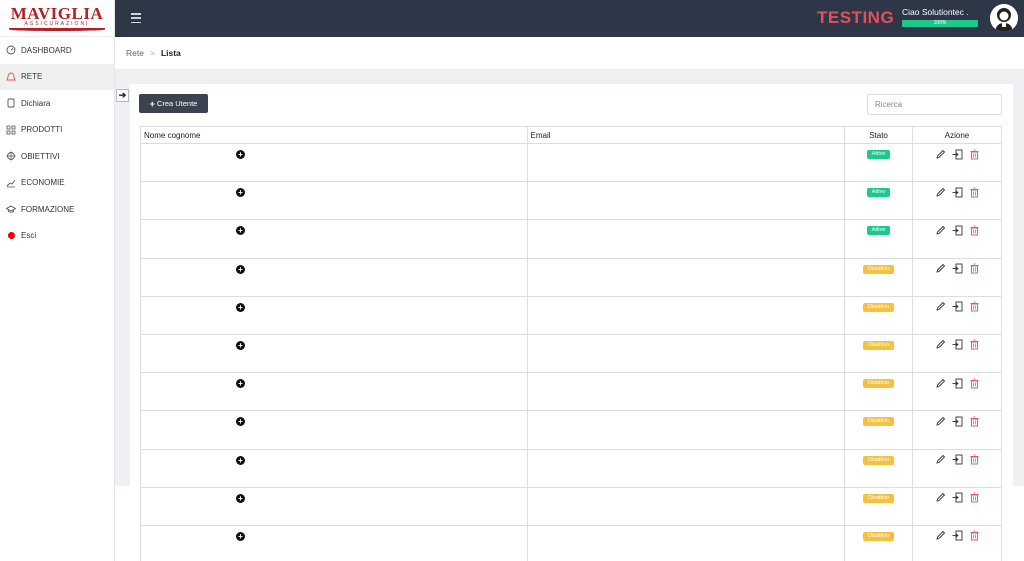  Describe the element at coordinates (122, 95) in the screenshot. I see `arrow-right-icon: ➔` at that location.